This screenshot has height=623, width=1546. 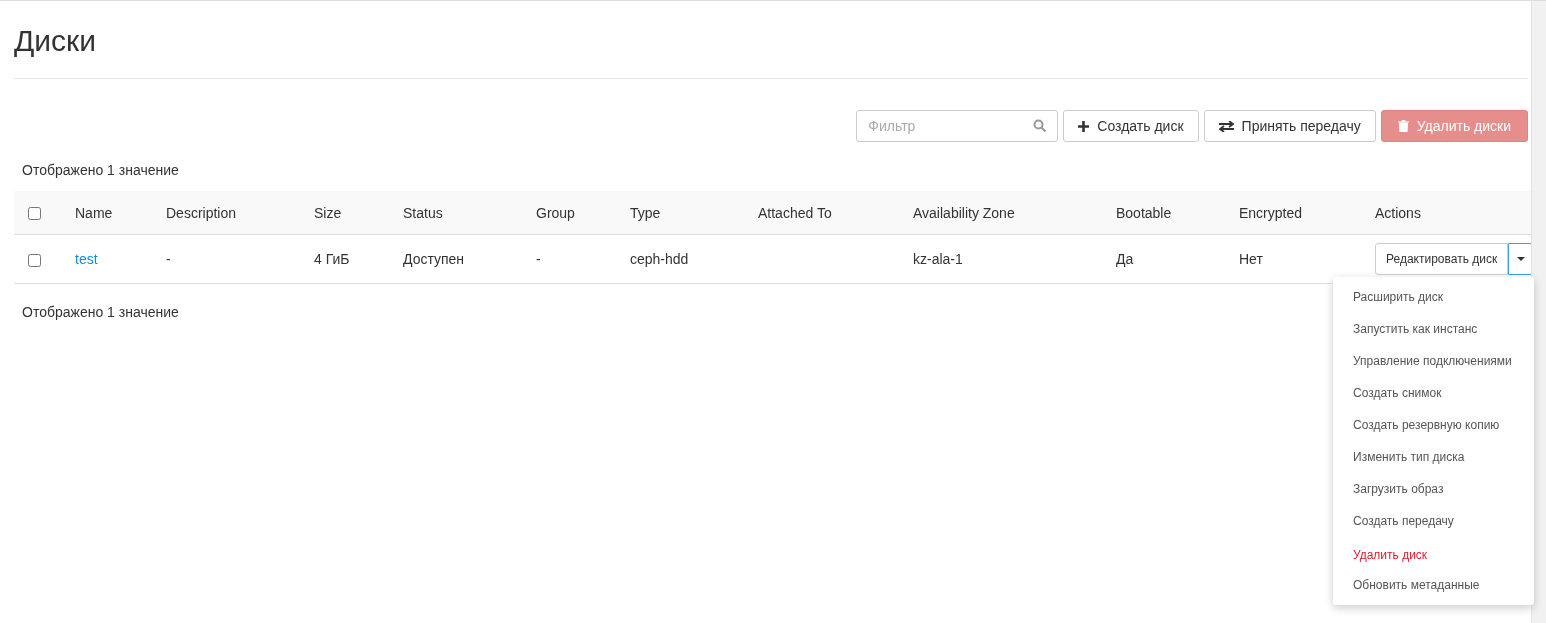 I want to click on search-icon, so click(x=1040, y=126).